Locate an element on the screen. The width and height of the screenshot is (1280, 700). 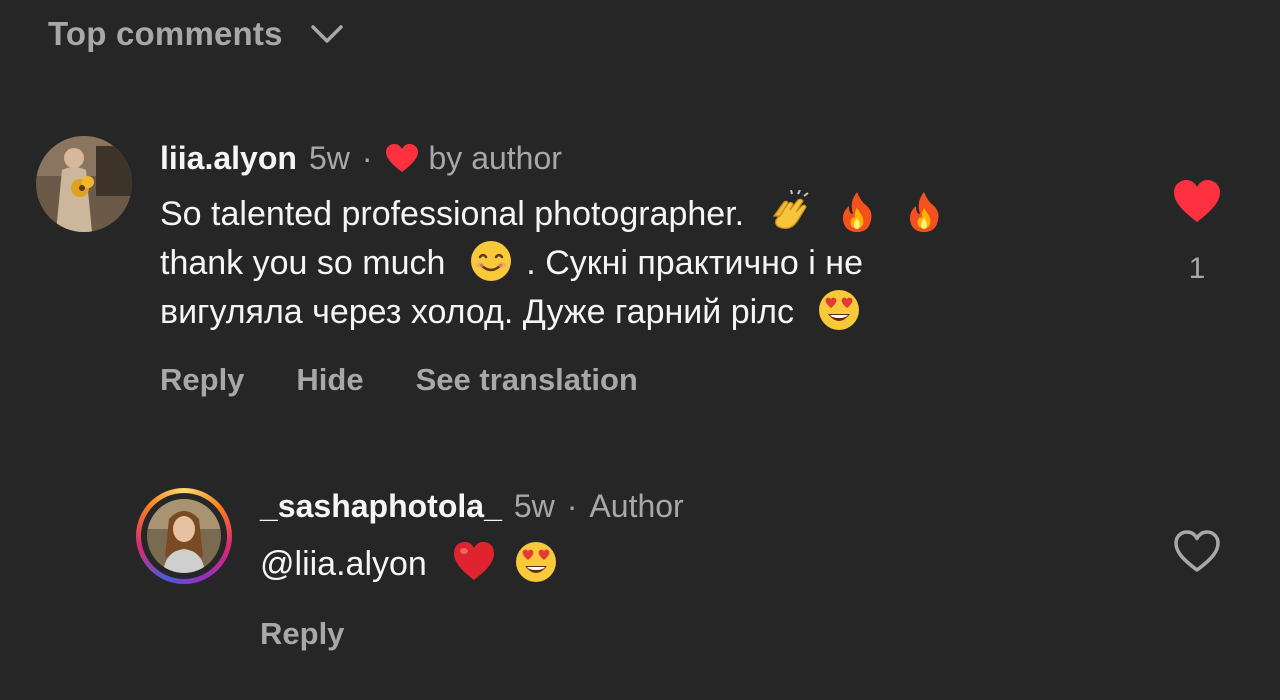
comment-text-segment: вигуляла через холод. Дуже гарний рілс is located at coordinates (477, 312).